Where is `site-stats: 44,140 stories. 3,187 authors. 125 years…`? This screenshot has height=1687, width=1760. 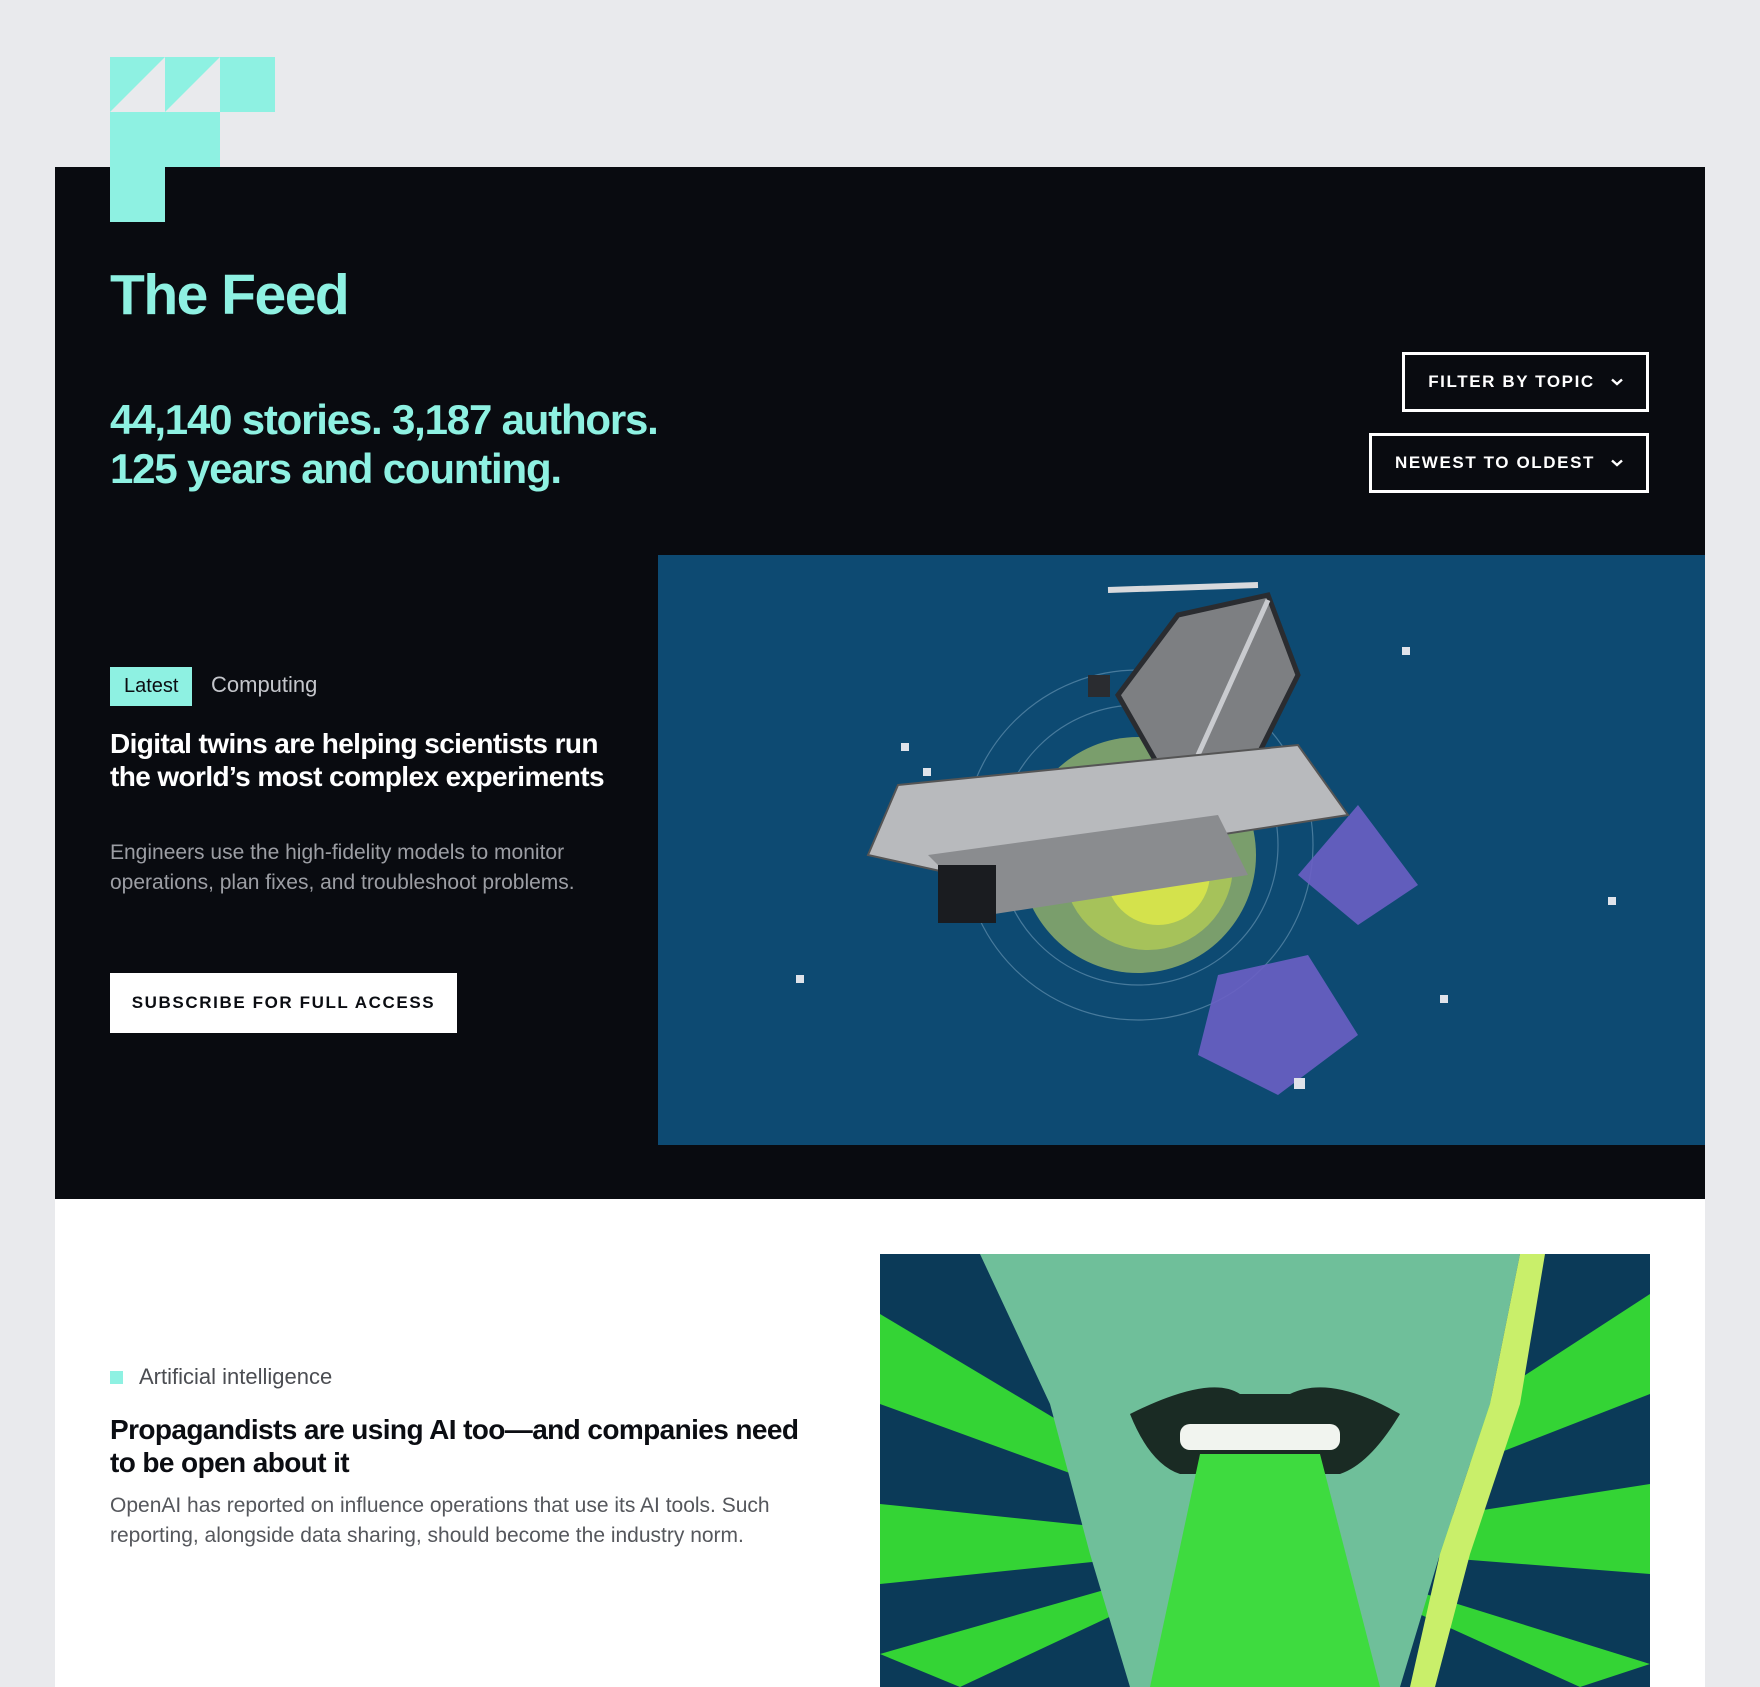
site-stats: 44,140 stories. 3,187 authors. 125 years… is located at coordinates (420, 444).